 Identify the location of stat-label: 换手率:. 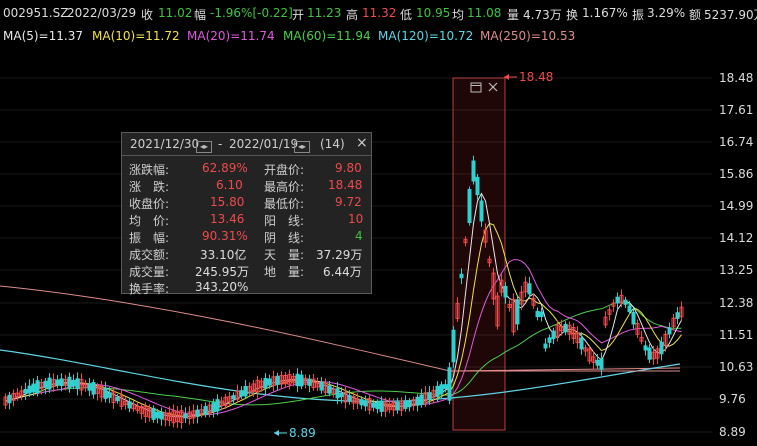
(149, 289).